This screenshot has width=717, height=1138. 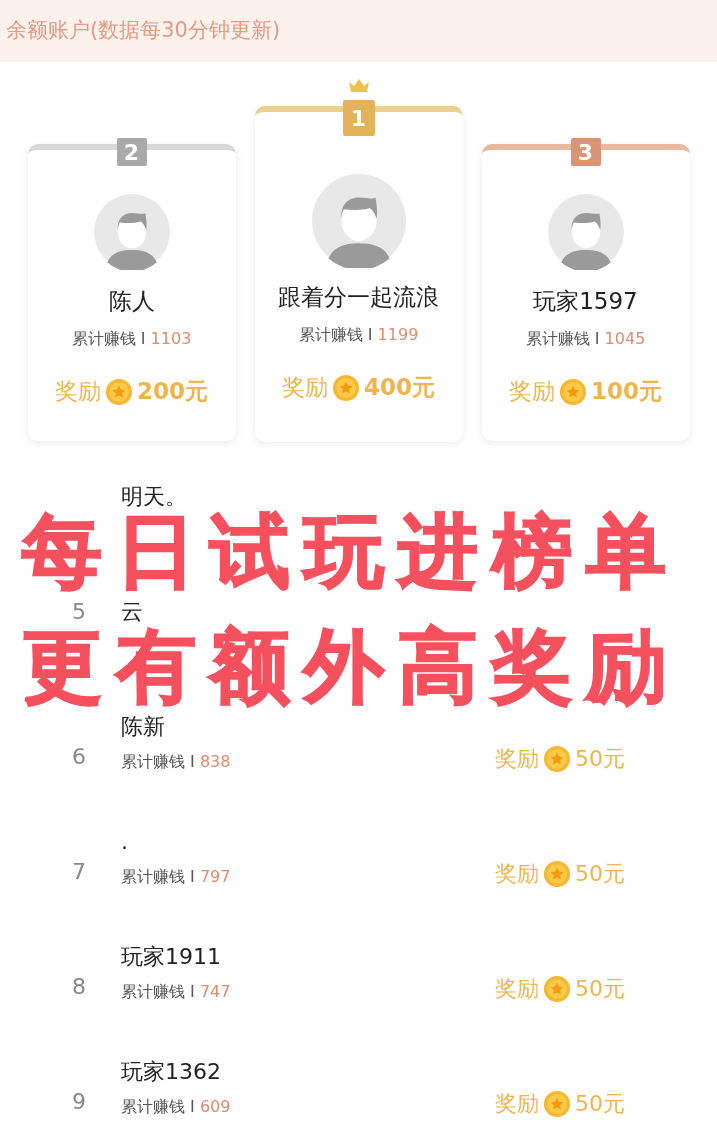 What do you see at coordinates (172, 391) in the screenshot?
I see `reward-amount: 200元` at bounding box center [172, 391].